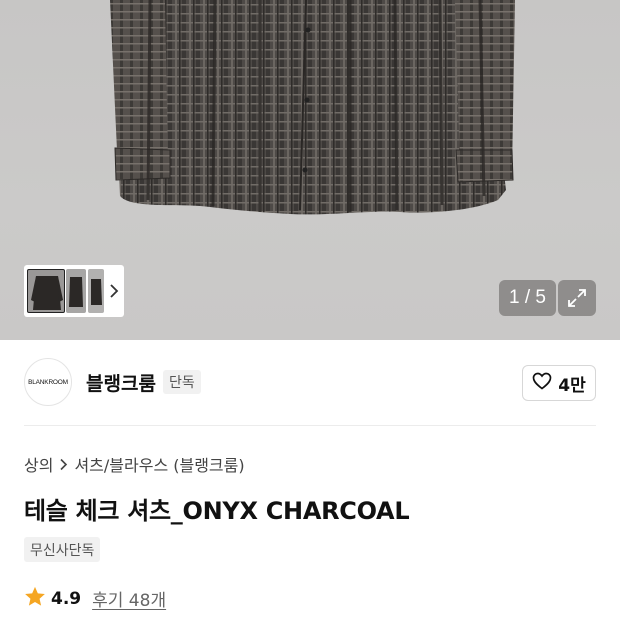 The width and height of the screenshot is (620, 620). Describe the element at coordinates (527, 298) in the screenshot. I see `image-counter: 1 / 5` at that location.